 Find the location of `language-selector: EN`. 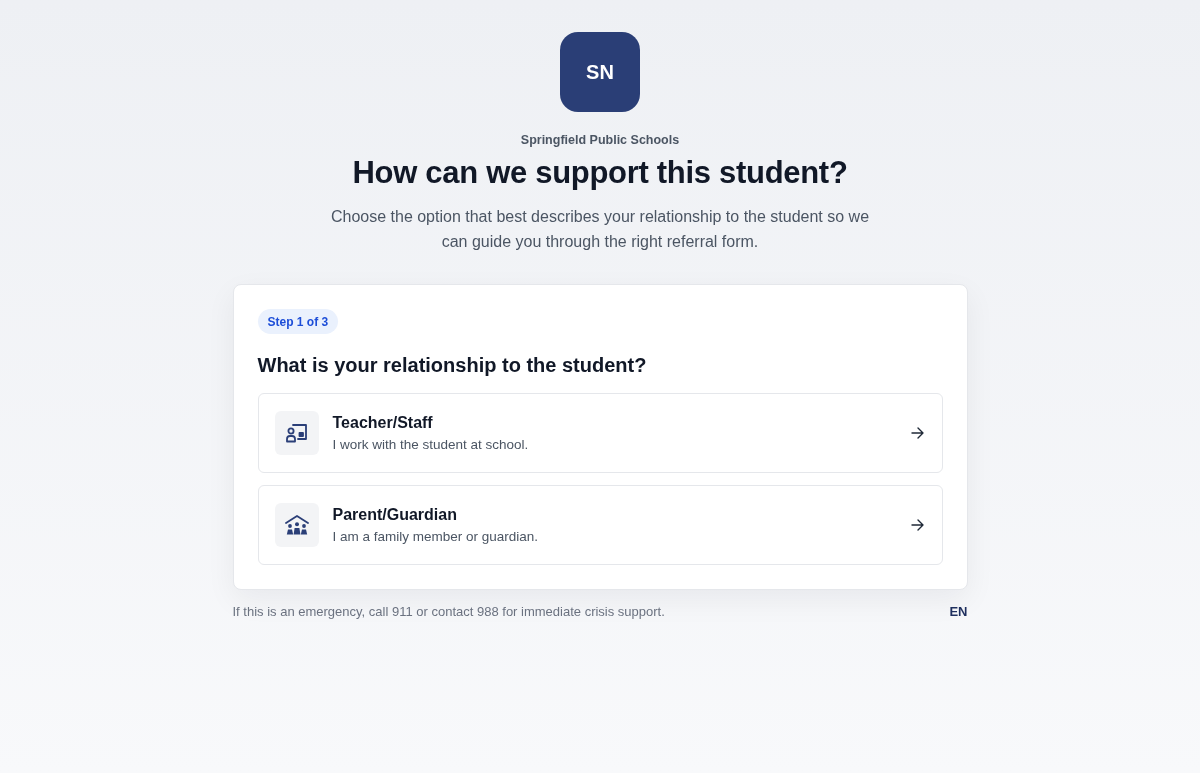

language-selector: EN is located at coordinates (958, 612).